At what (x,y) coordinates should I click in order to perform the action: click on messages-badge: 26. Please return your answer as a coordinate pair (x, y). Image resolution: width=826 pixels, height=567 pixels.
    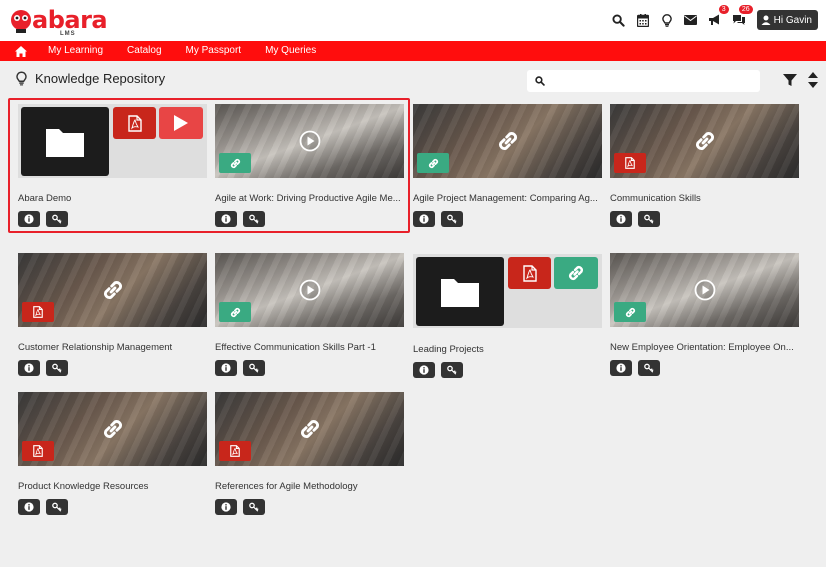
    Looking at the image, I should click on (745, 9).